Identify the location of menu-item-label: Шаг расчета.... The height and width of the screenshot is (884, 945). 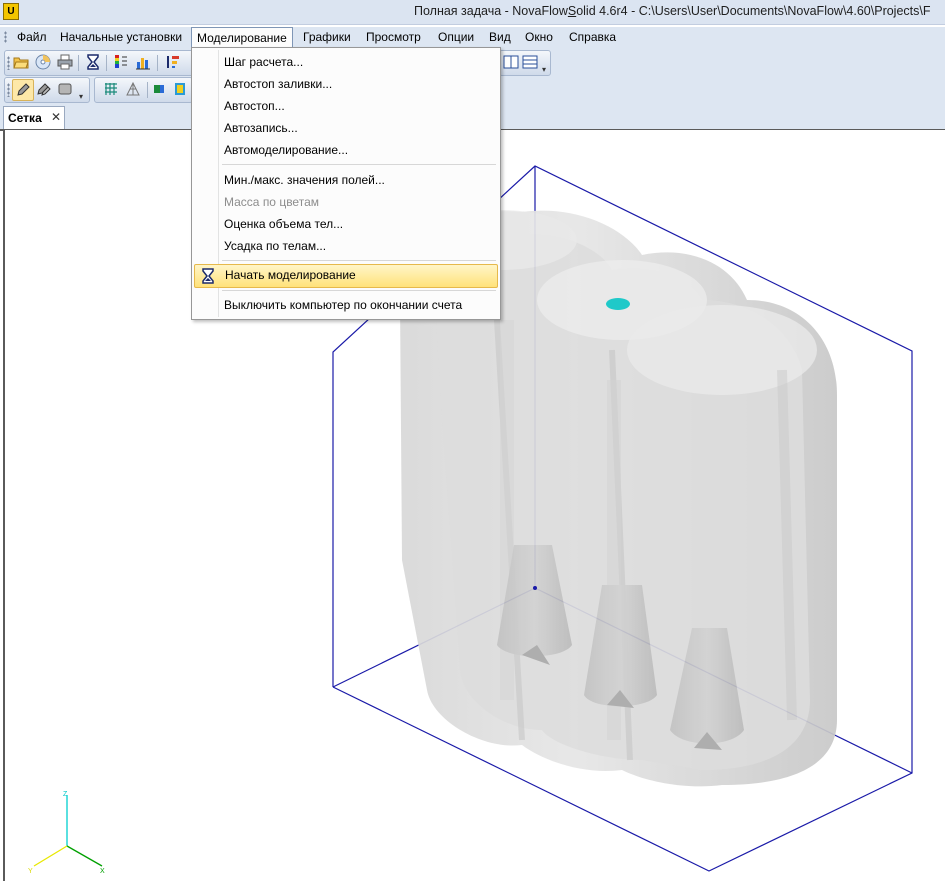
(264, 62).